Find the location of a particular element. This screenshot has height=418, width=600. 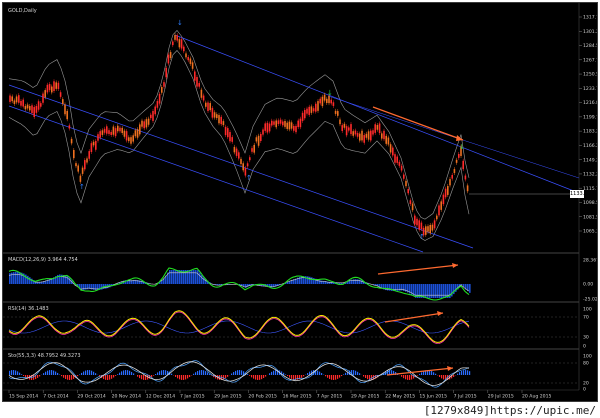

macd-label: MACD(12,26,9) 3.964 4.754 is located at coordinates (43, 260).